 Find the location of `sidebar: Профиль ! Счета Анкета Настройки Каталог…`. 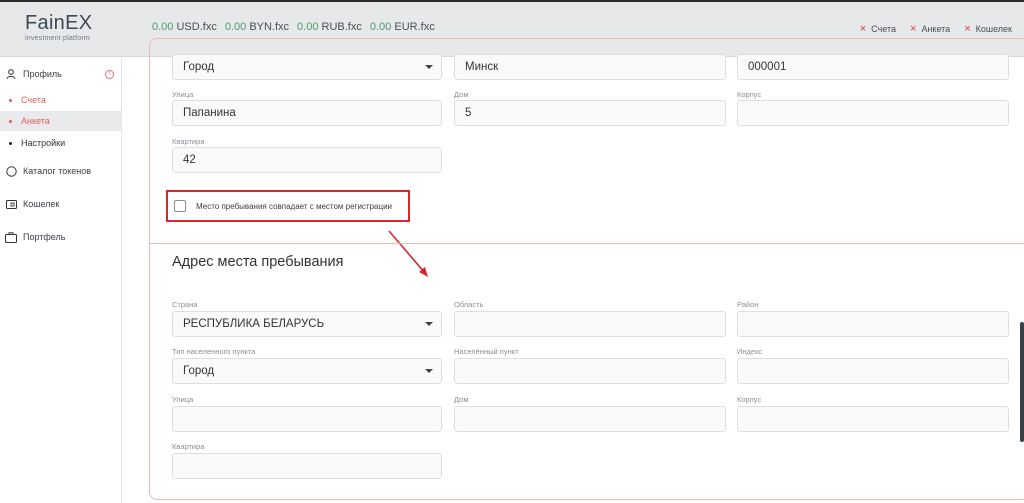

sidebar: Профиль ! Счета Анкета Настройки Каталог… is located at coordinates (61, 280).